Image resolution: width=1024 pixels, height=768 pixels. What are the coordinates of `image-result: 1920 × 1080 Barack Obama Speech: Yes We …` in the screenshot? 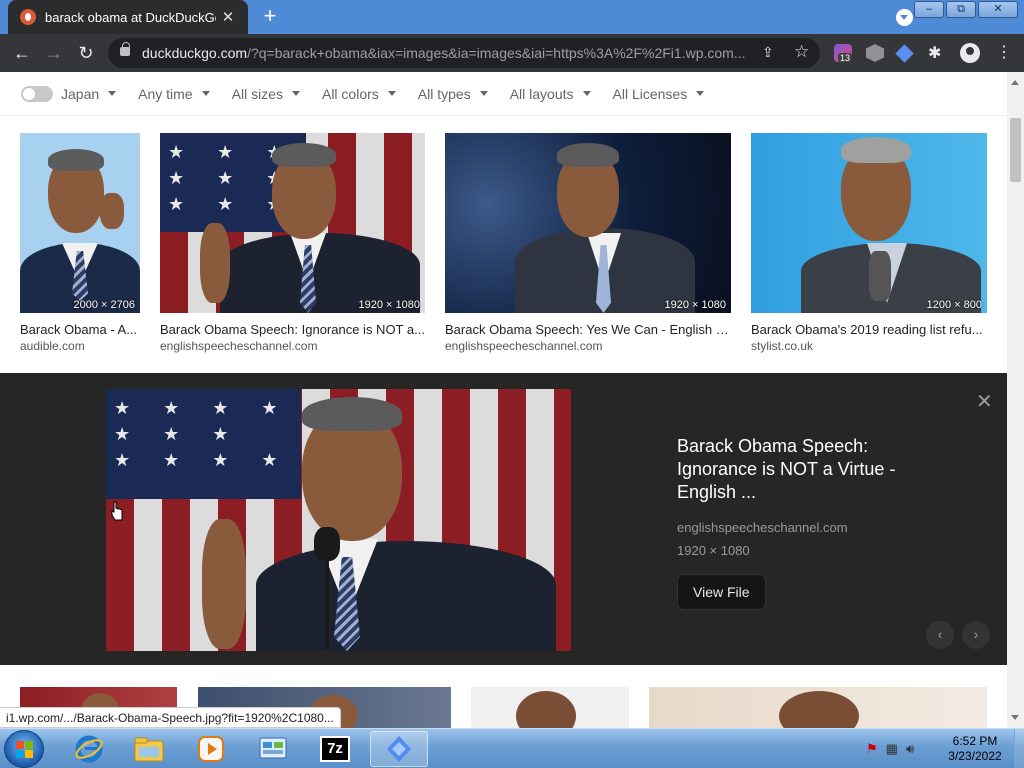 It's located at (588, 243).